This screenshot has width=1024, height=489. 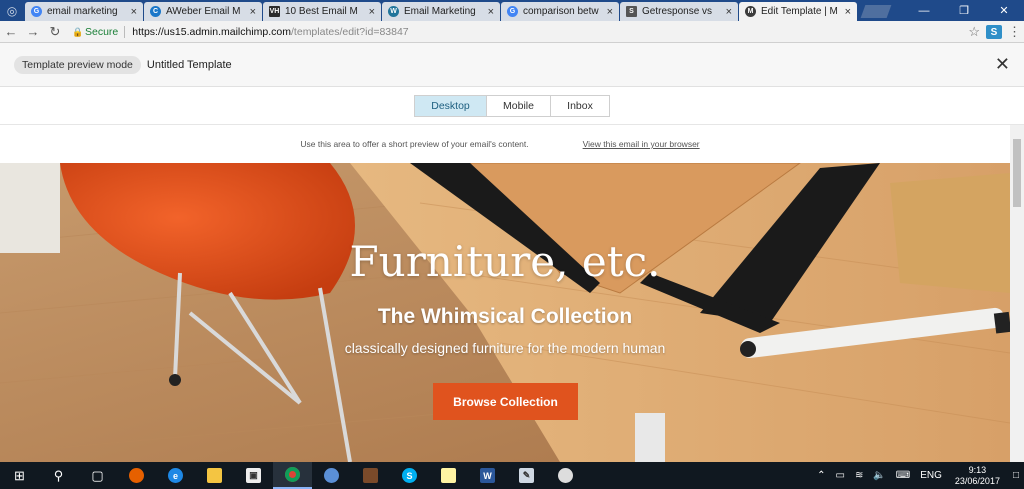 I want to click on aweber-icon: C, so click(x=155, y=11).